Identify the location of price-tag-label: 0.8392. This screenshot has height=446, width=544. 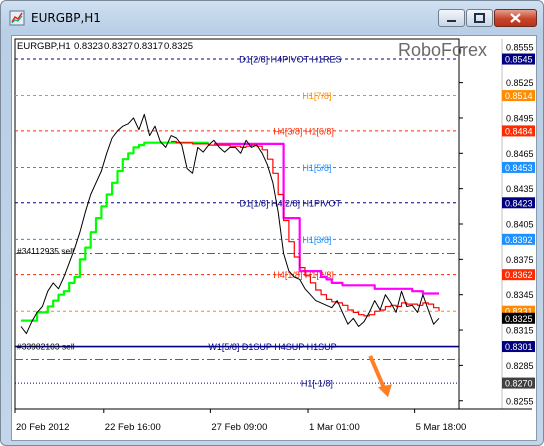
(519, 240).